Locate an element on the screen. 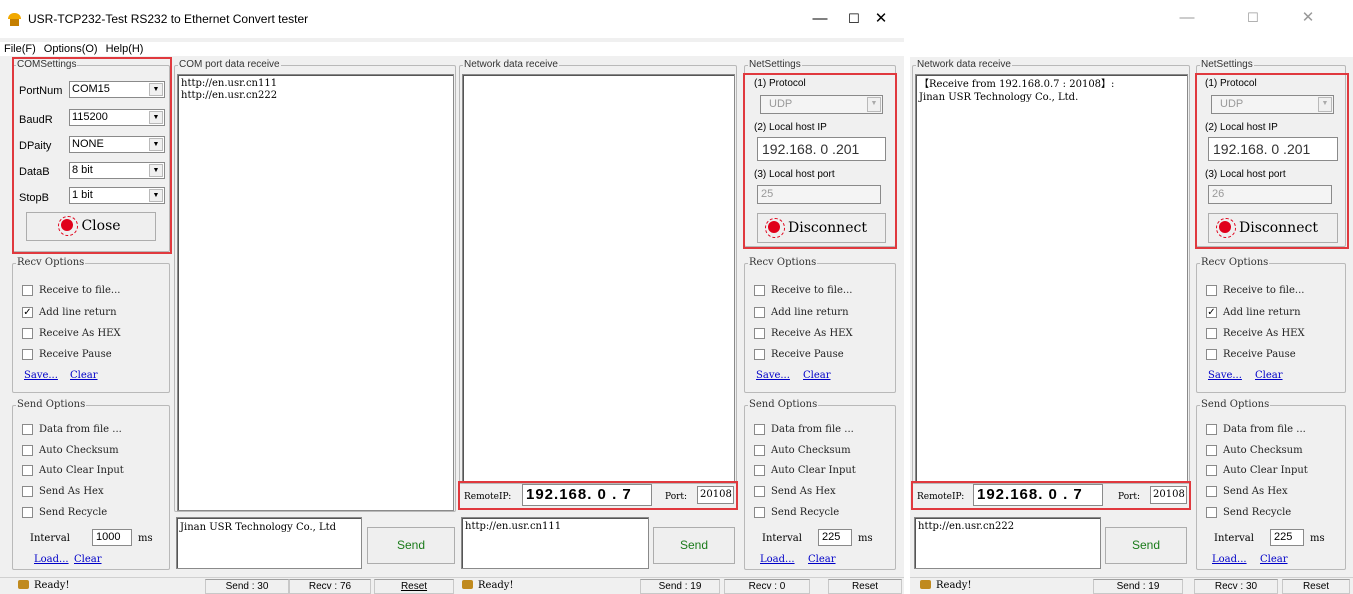 This screenshot has width=1353, height=594. net-send-textarea-2: http://en.usr.cn222 is located at coordinates (1007, 543).